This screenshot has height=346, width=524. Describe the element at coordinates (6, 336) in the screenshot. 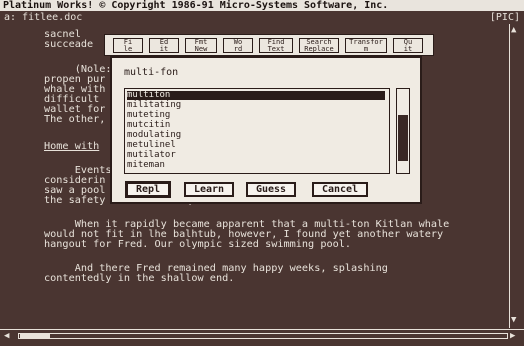

I see `scroll-left-icon: ◀` at that location.